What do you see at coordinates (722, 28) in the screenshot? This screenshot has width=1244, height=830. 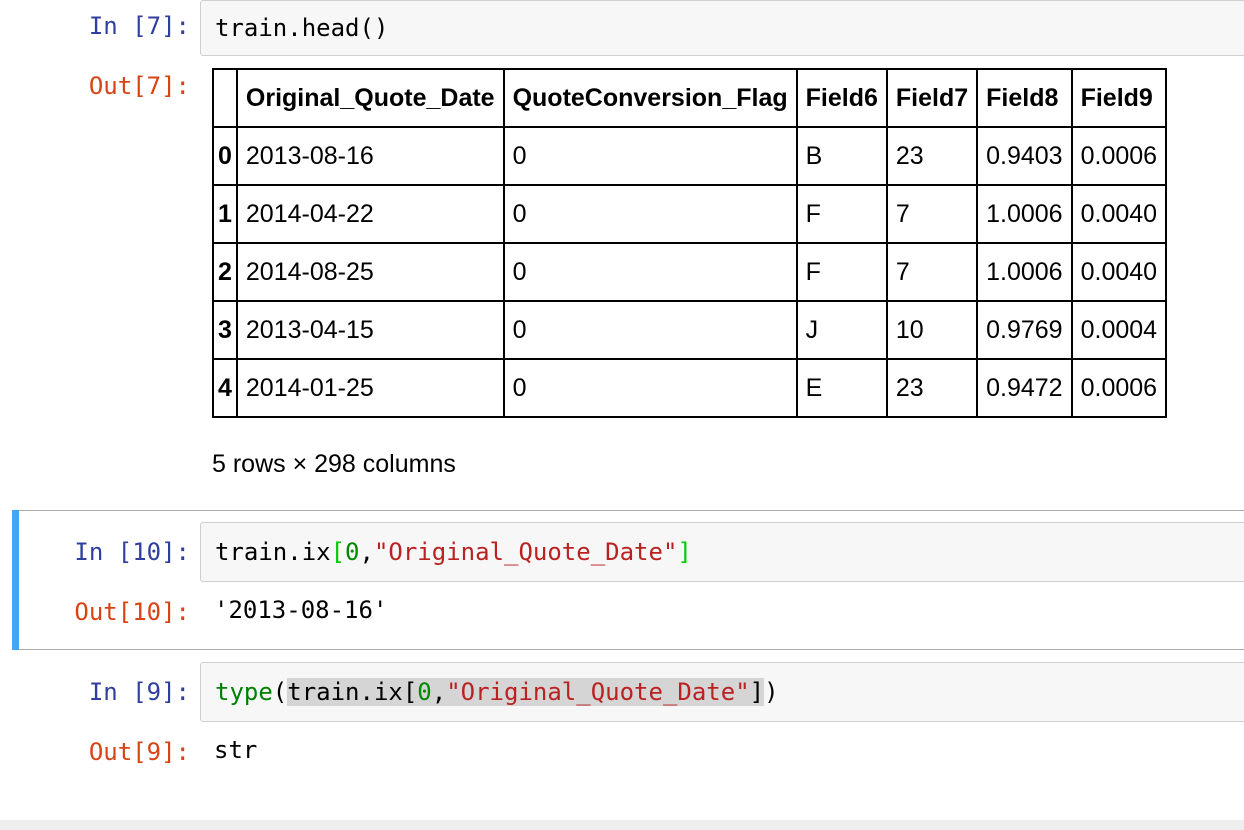 I see `code-input-area: train.head()` at bounding box center [722, 28].